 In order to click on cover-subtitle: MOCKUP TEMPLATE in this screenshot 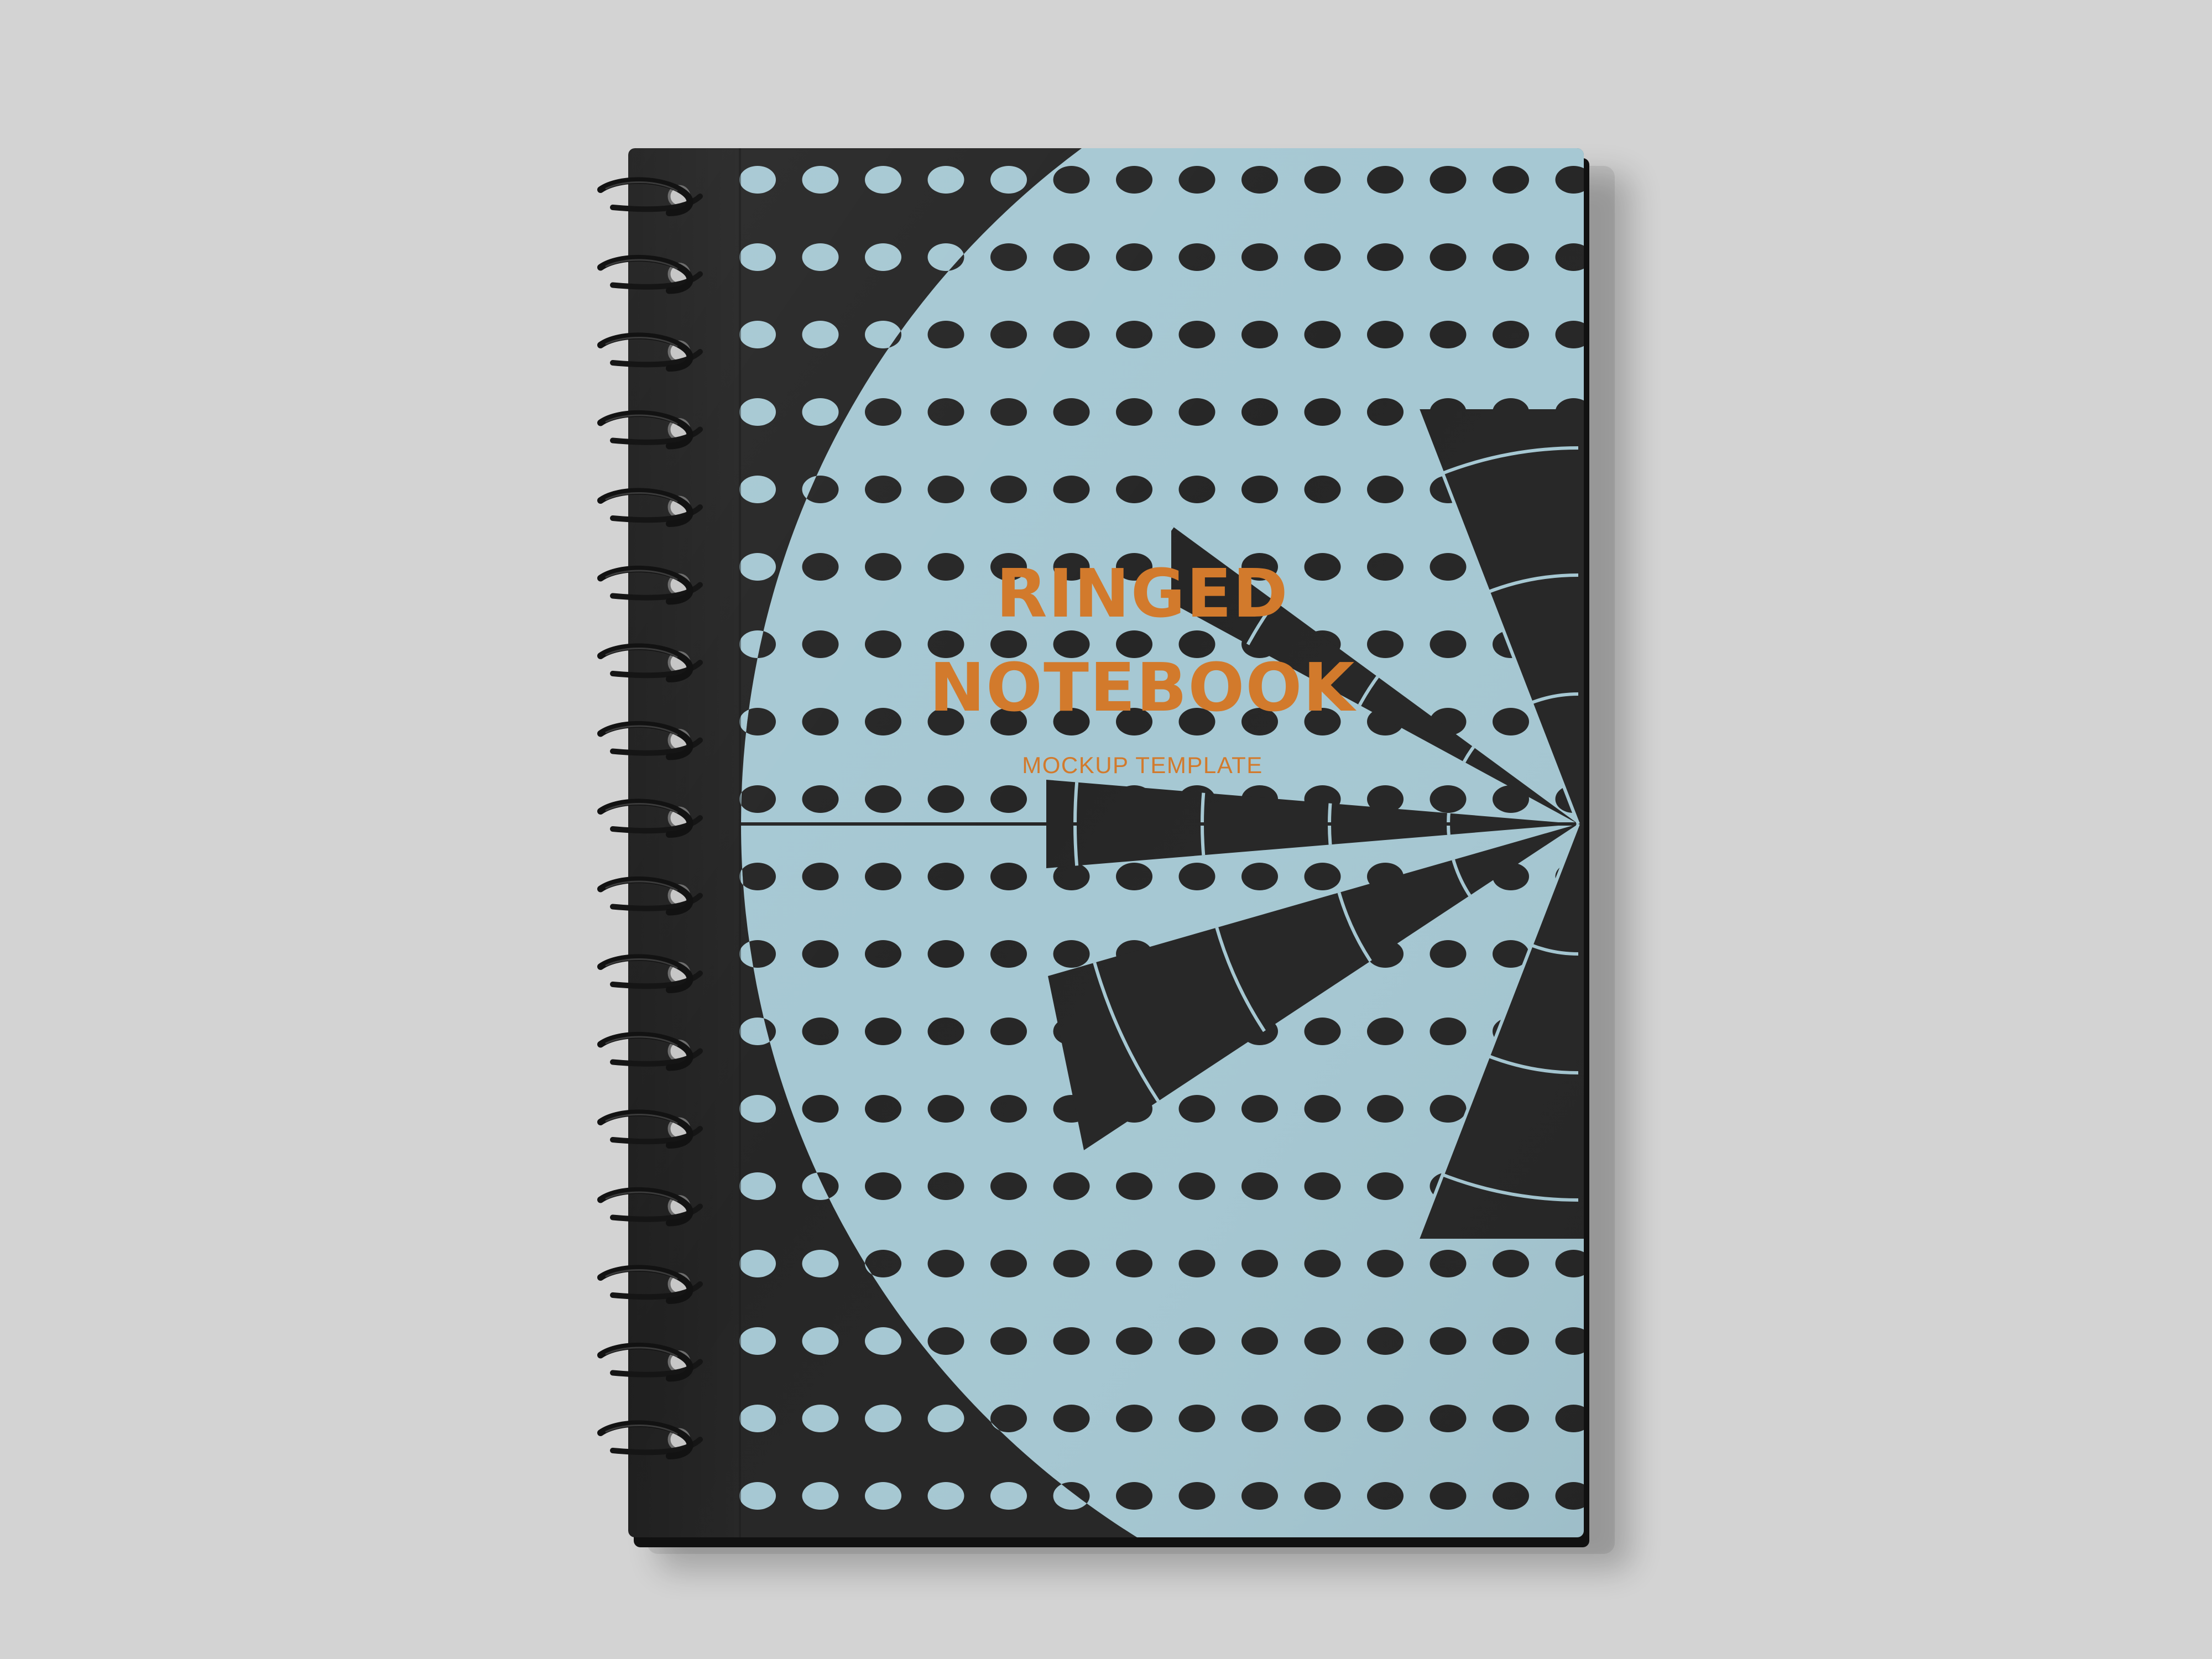, I will do `click(1142, 765)`.